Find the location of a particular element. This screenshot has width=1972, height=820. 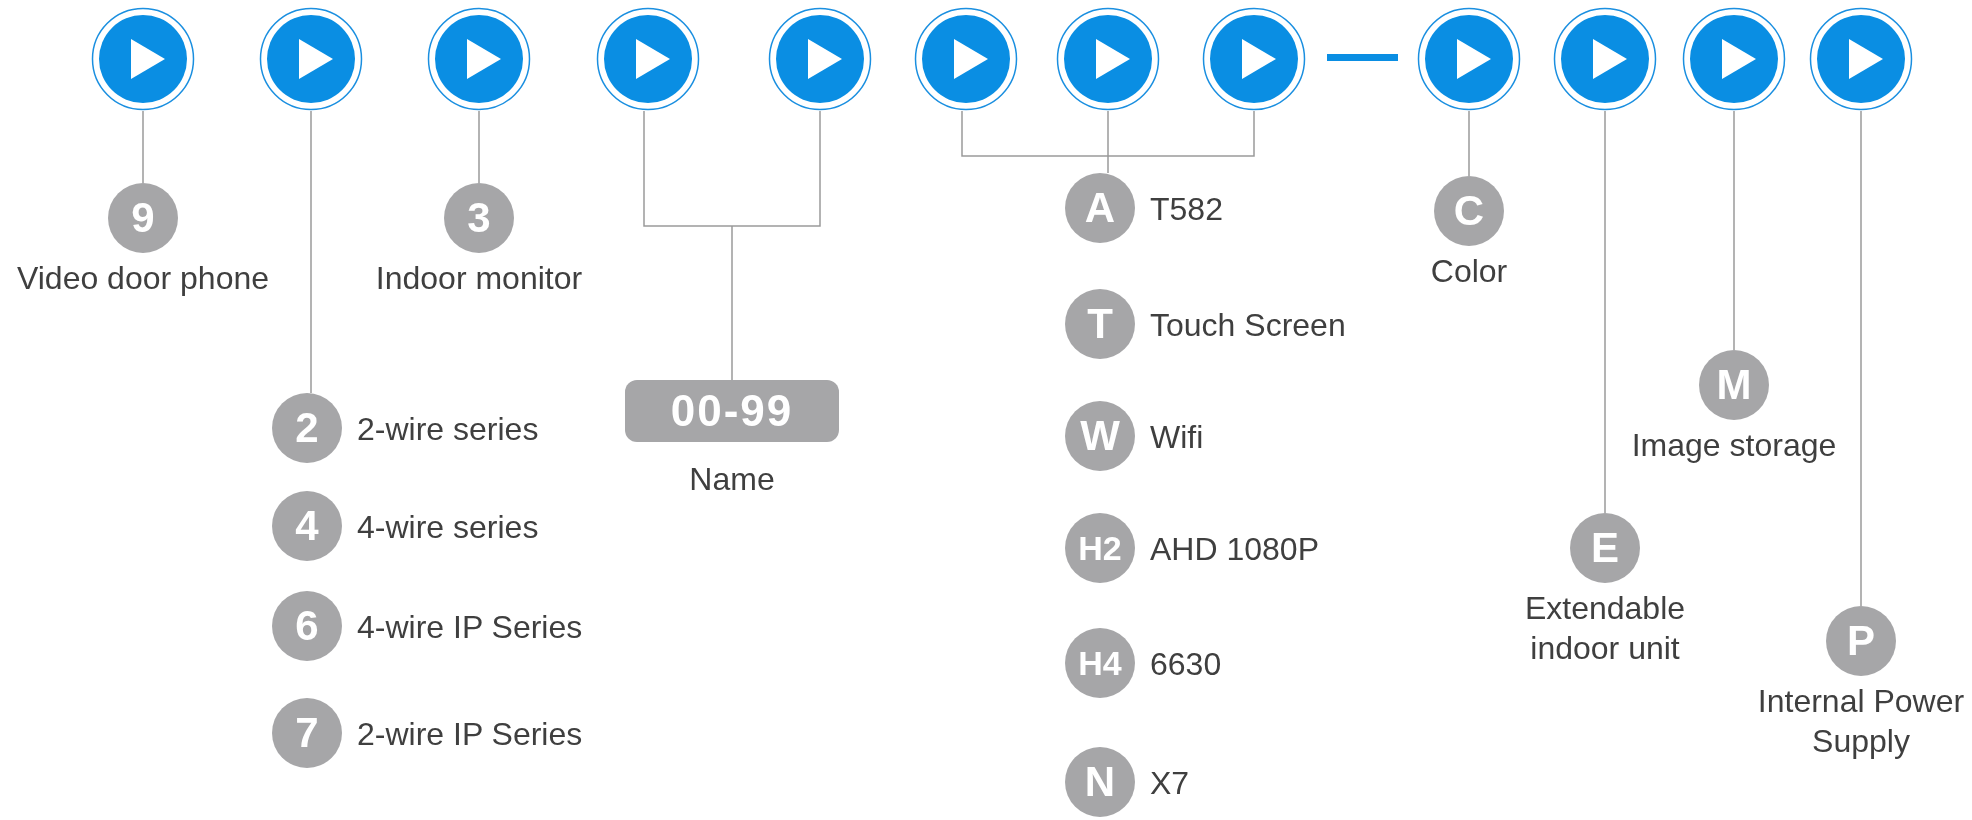

code-marker: C is located at coordinates (1469, 211).